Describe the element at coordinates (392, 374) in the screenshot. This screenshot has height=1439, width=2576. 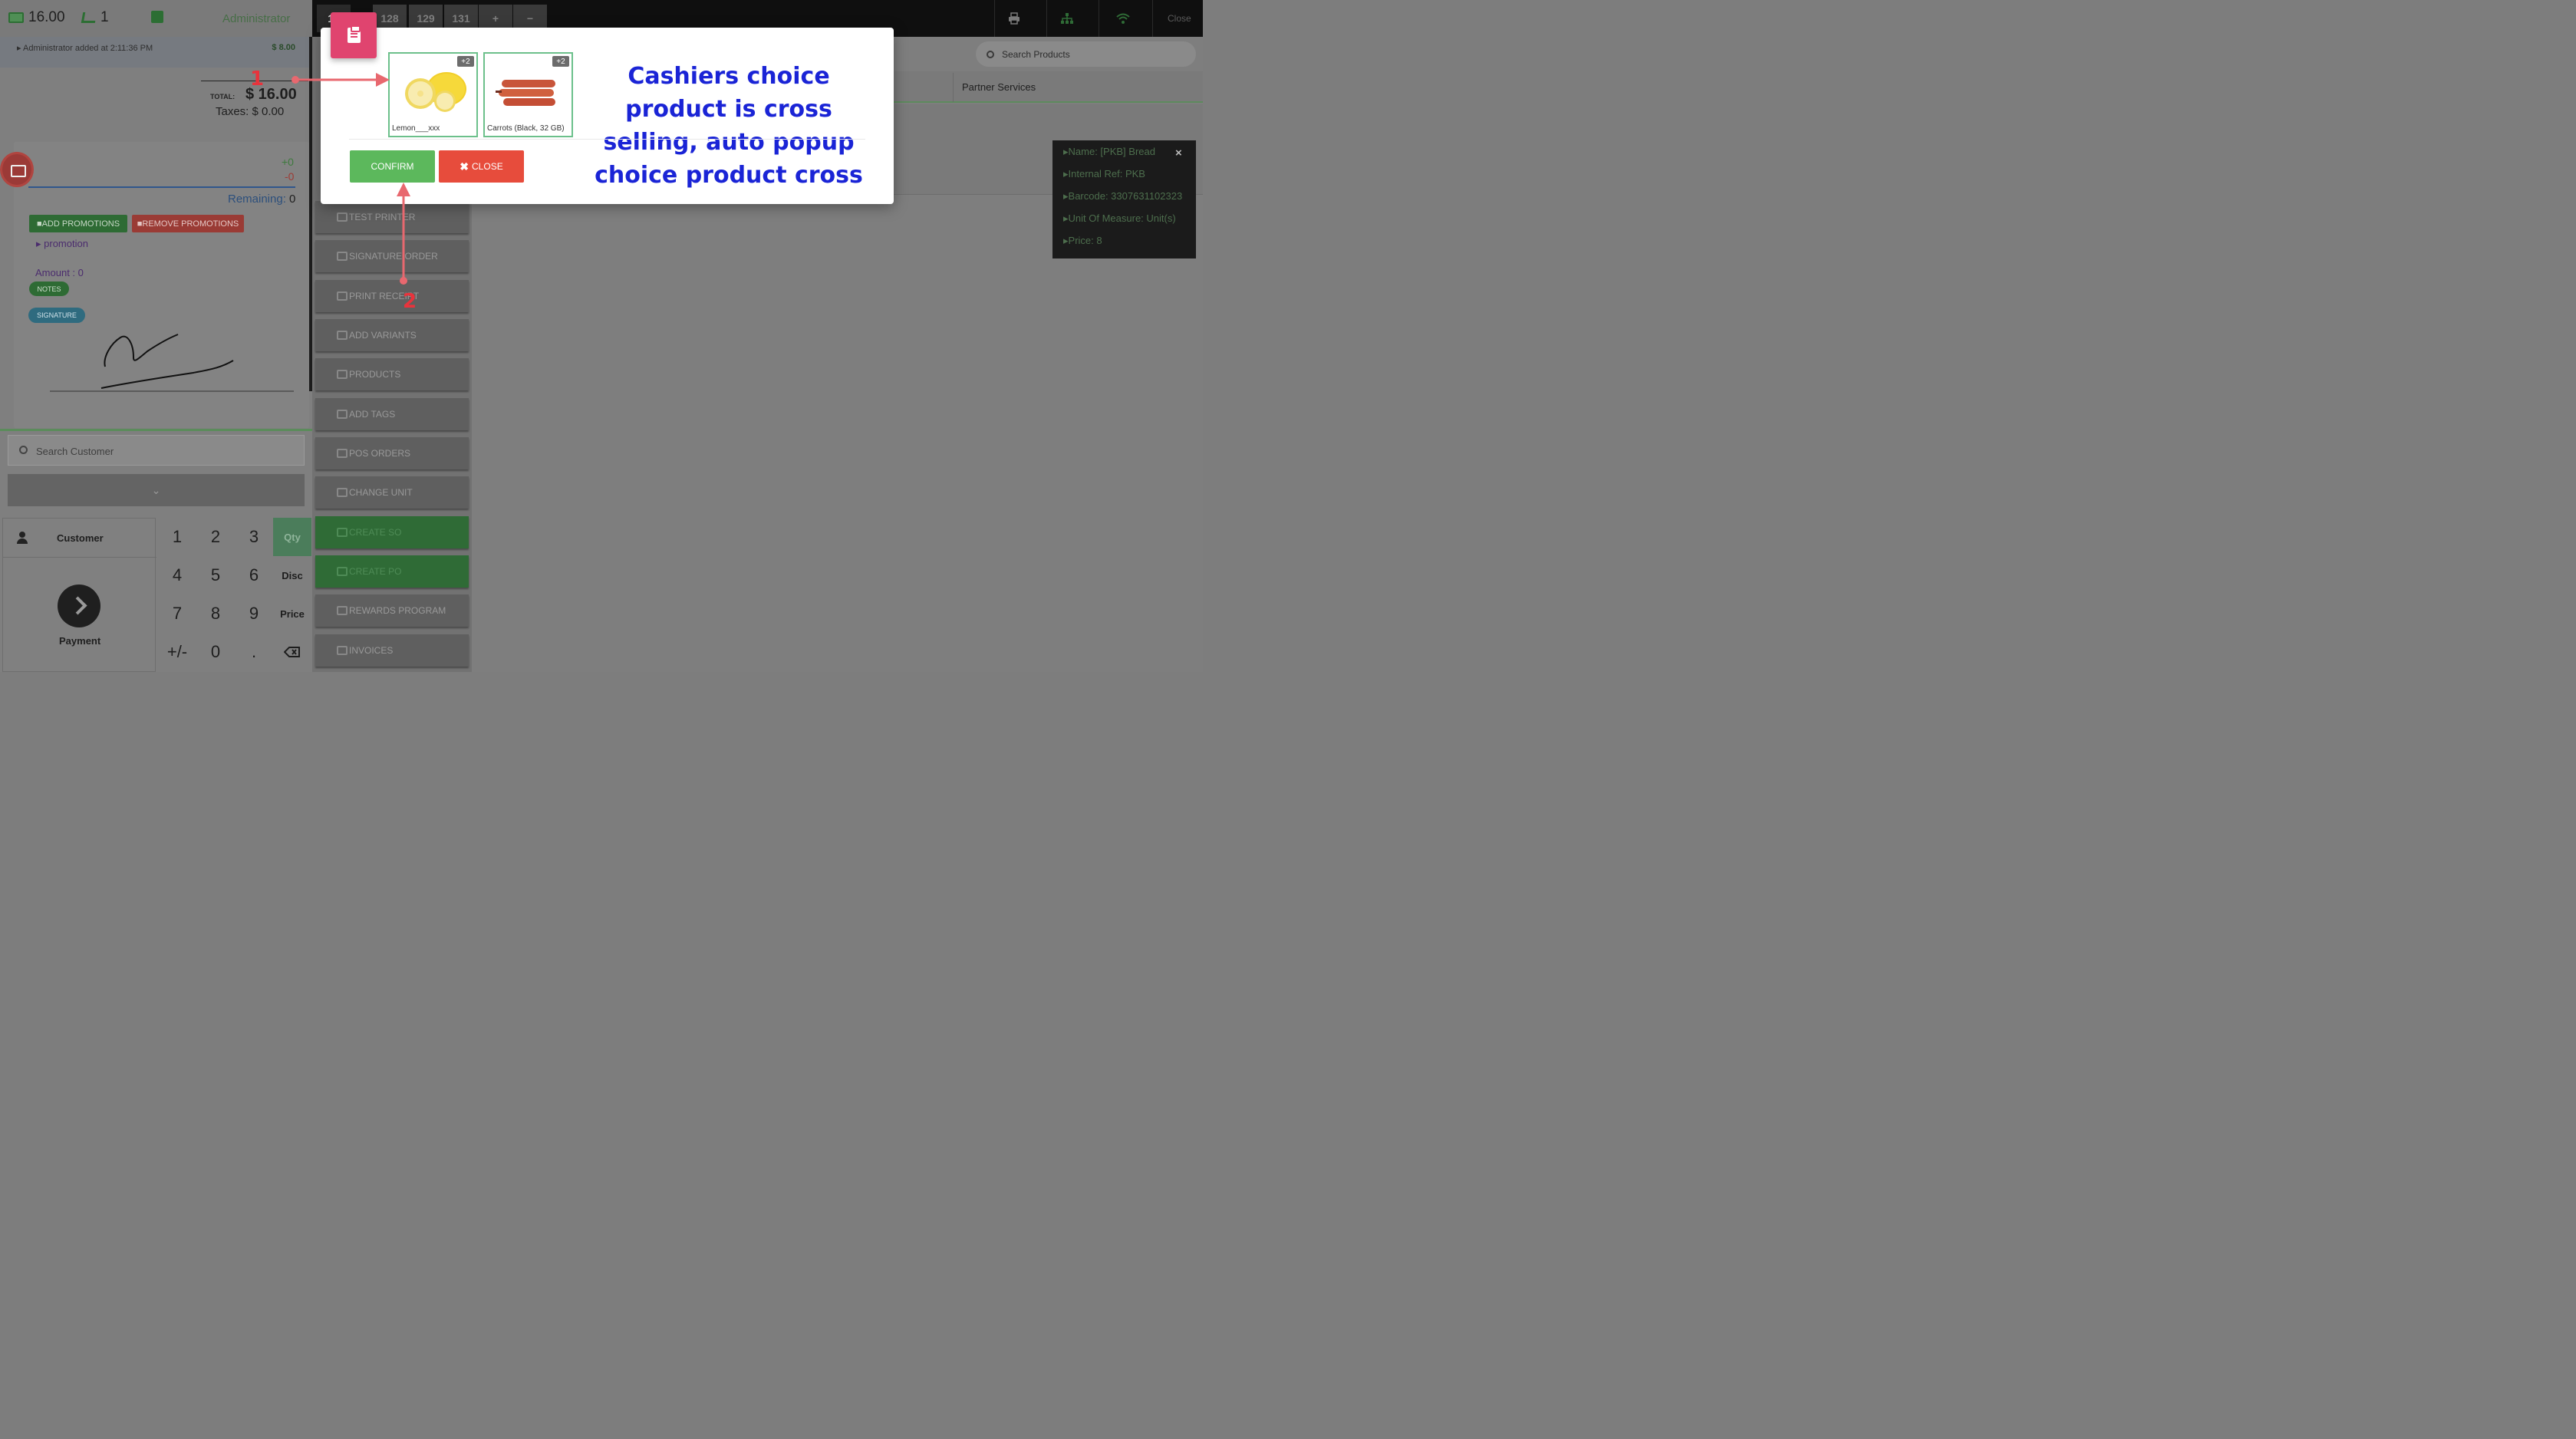
I see `products-button: PRODUCTS` at that location.